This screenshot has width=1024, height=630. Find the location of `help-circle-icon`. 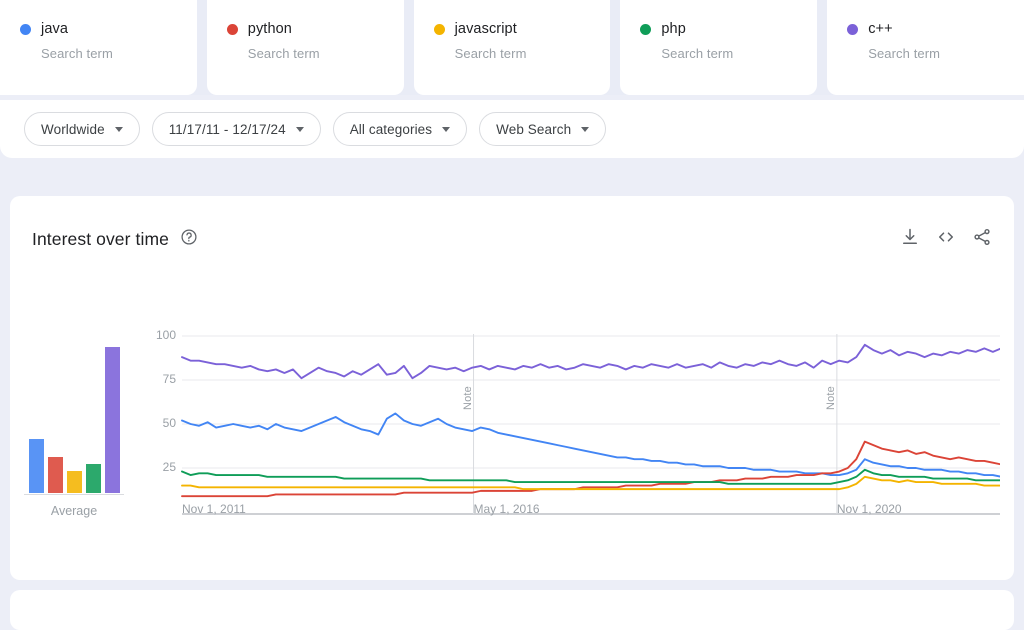

help-circle-icon is located at coordinates (189, 239).